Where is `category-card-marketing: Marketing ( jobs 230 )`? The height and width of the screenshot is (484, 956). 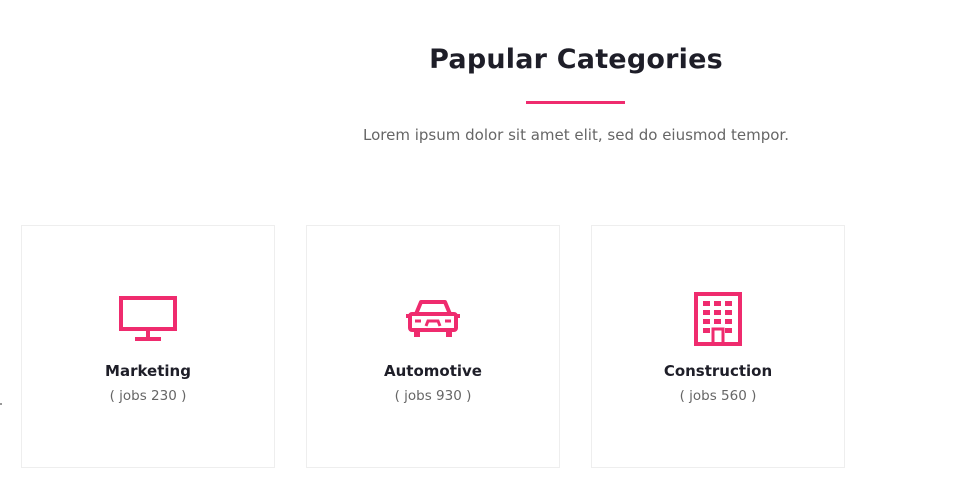 category-card-marketing: Marketing ( jobs 230 ) is located at coordinates (148, 346).